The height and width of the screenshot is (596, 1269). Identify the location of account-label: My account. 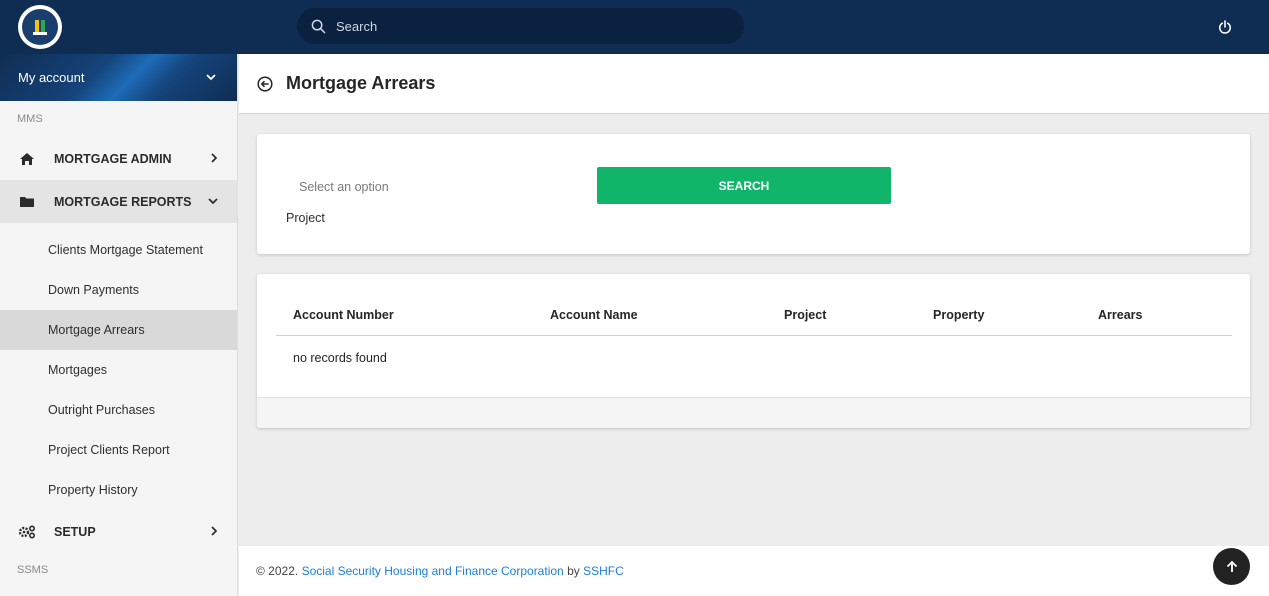
(51, 77).